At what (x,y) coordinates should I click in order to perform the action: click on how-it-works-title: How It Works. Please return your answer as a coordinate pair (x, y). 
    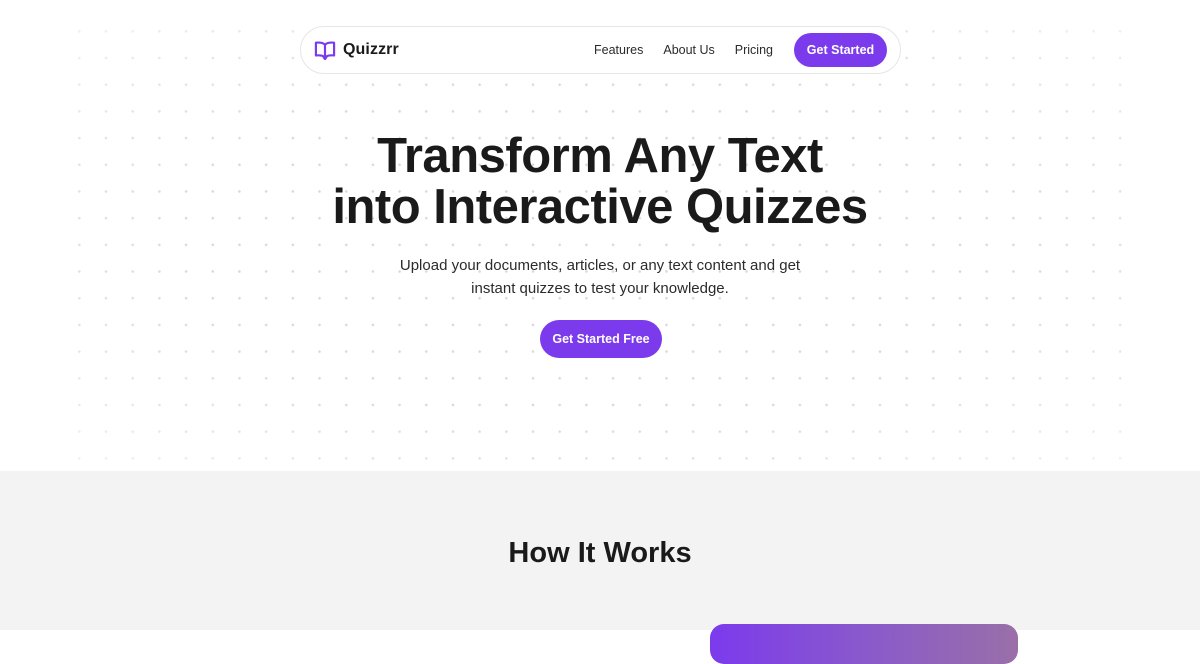
    Looking at the image, I should click on (600, 553).